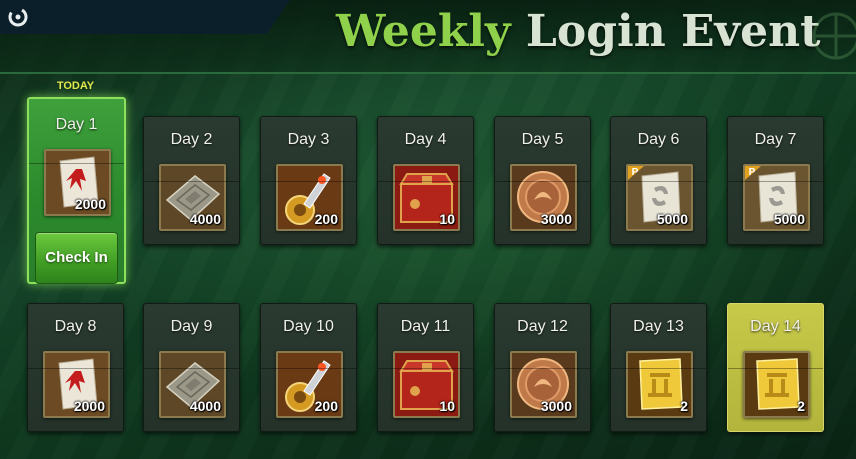  What do you see at coordinates (308, 139) in the screenshot?
I see `day-label: Day 3` at bounding box center [308, 139].